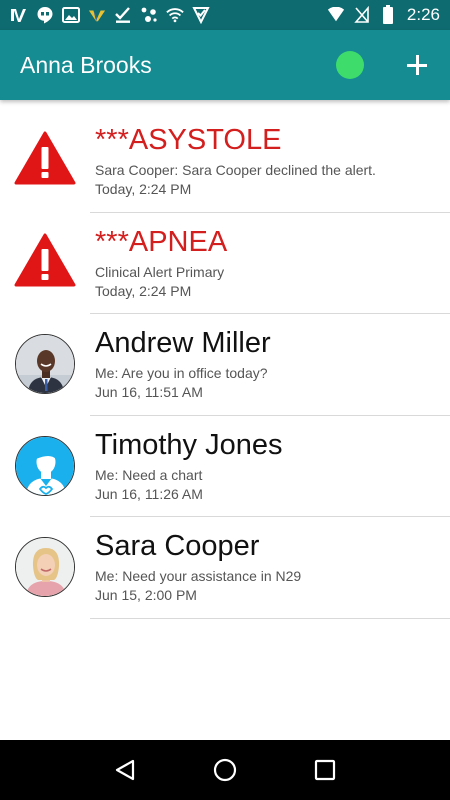 This screenshot has height=800, width=450. I want to click on conversation-title: ***ASYSTOLE, so click(188, 140).